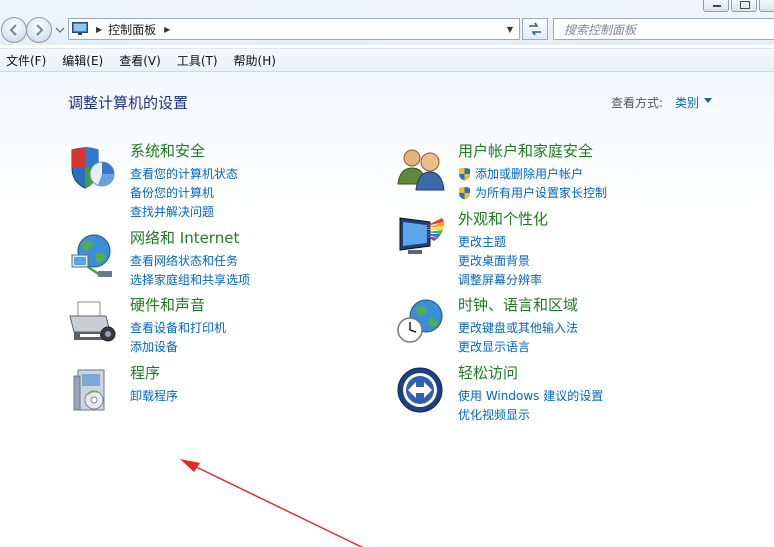 Image resolution: width=774 pixels, height=547 pixels. I want to click on menu-bar: 文件(F) 编辑(E) 查看(V) 工具(T) 帮助(H), so click(387, 60).